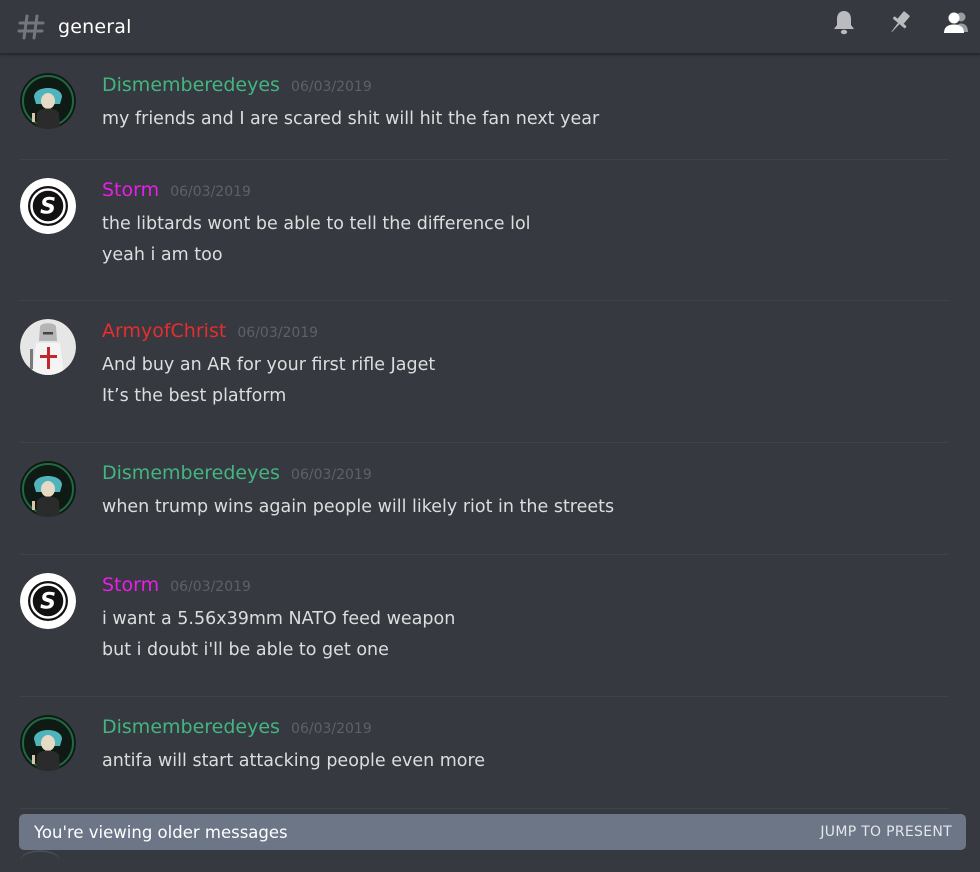  Describe the element at coordinates (31, 26) in the screenshot. I see `hash-icon` at that location.